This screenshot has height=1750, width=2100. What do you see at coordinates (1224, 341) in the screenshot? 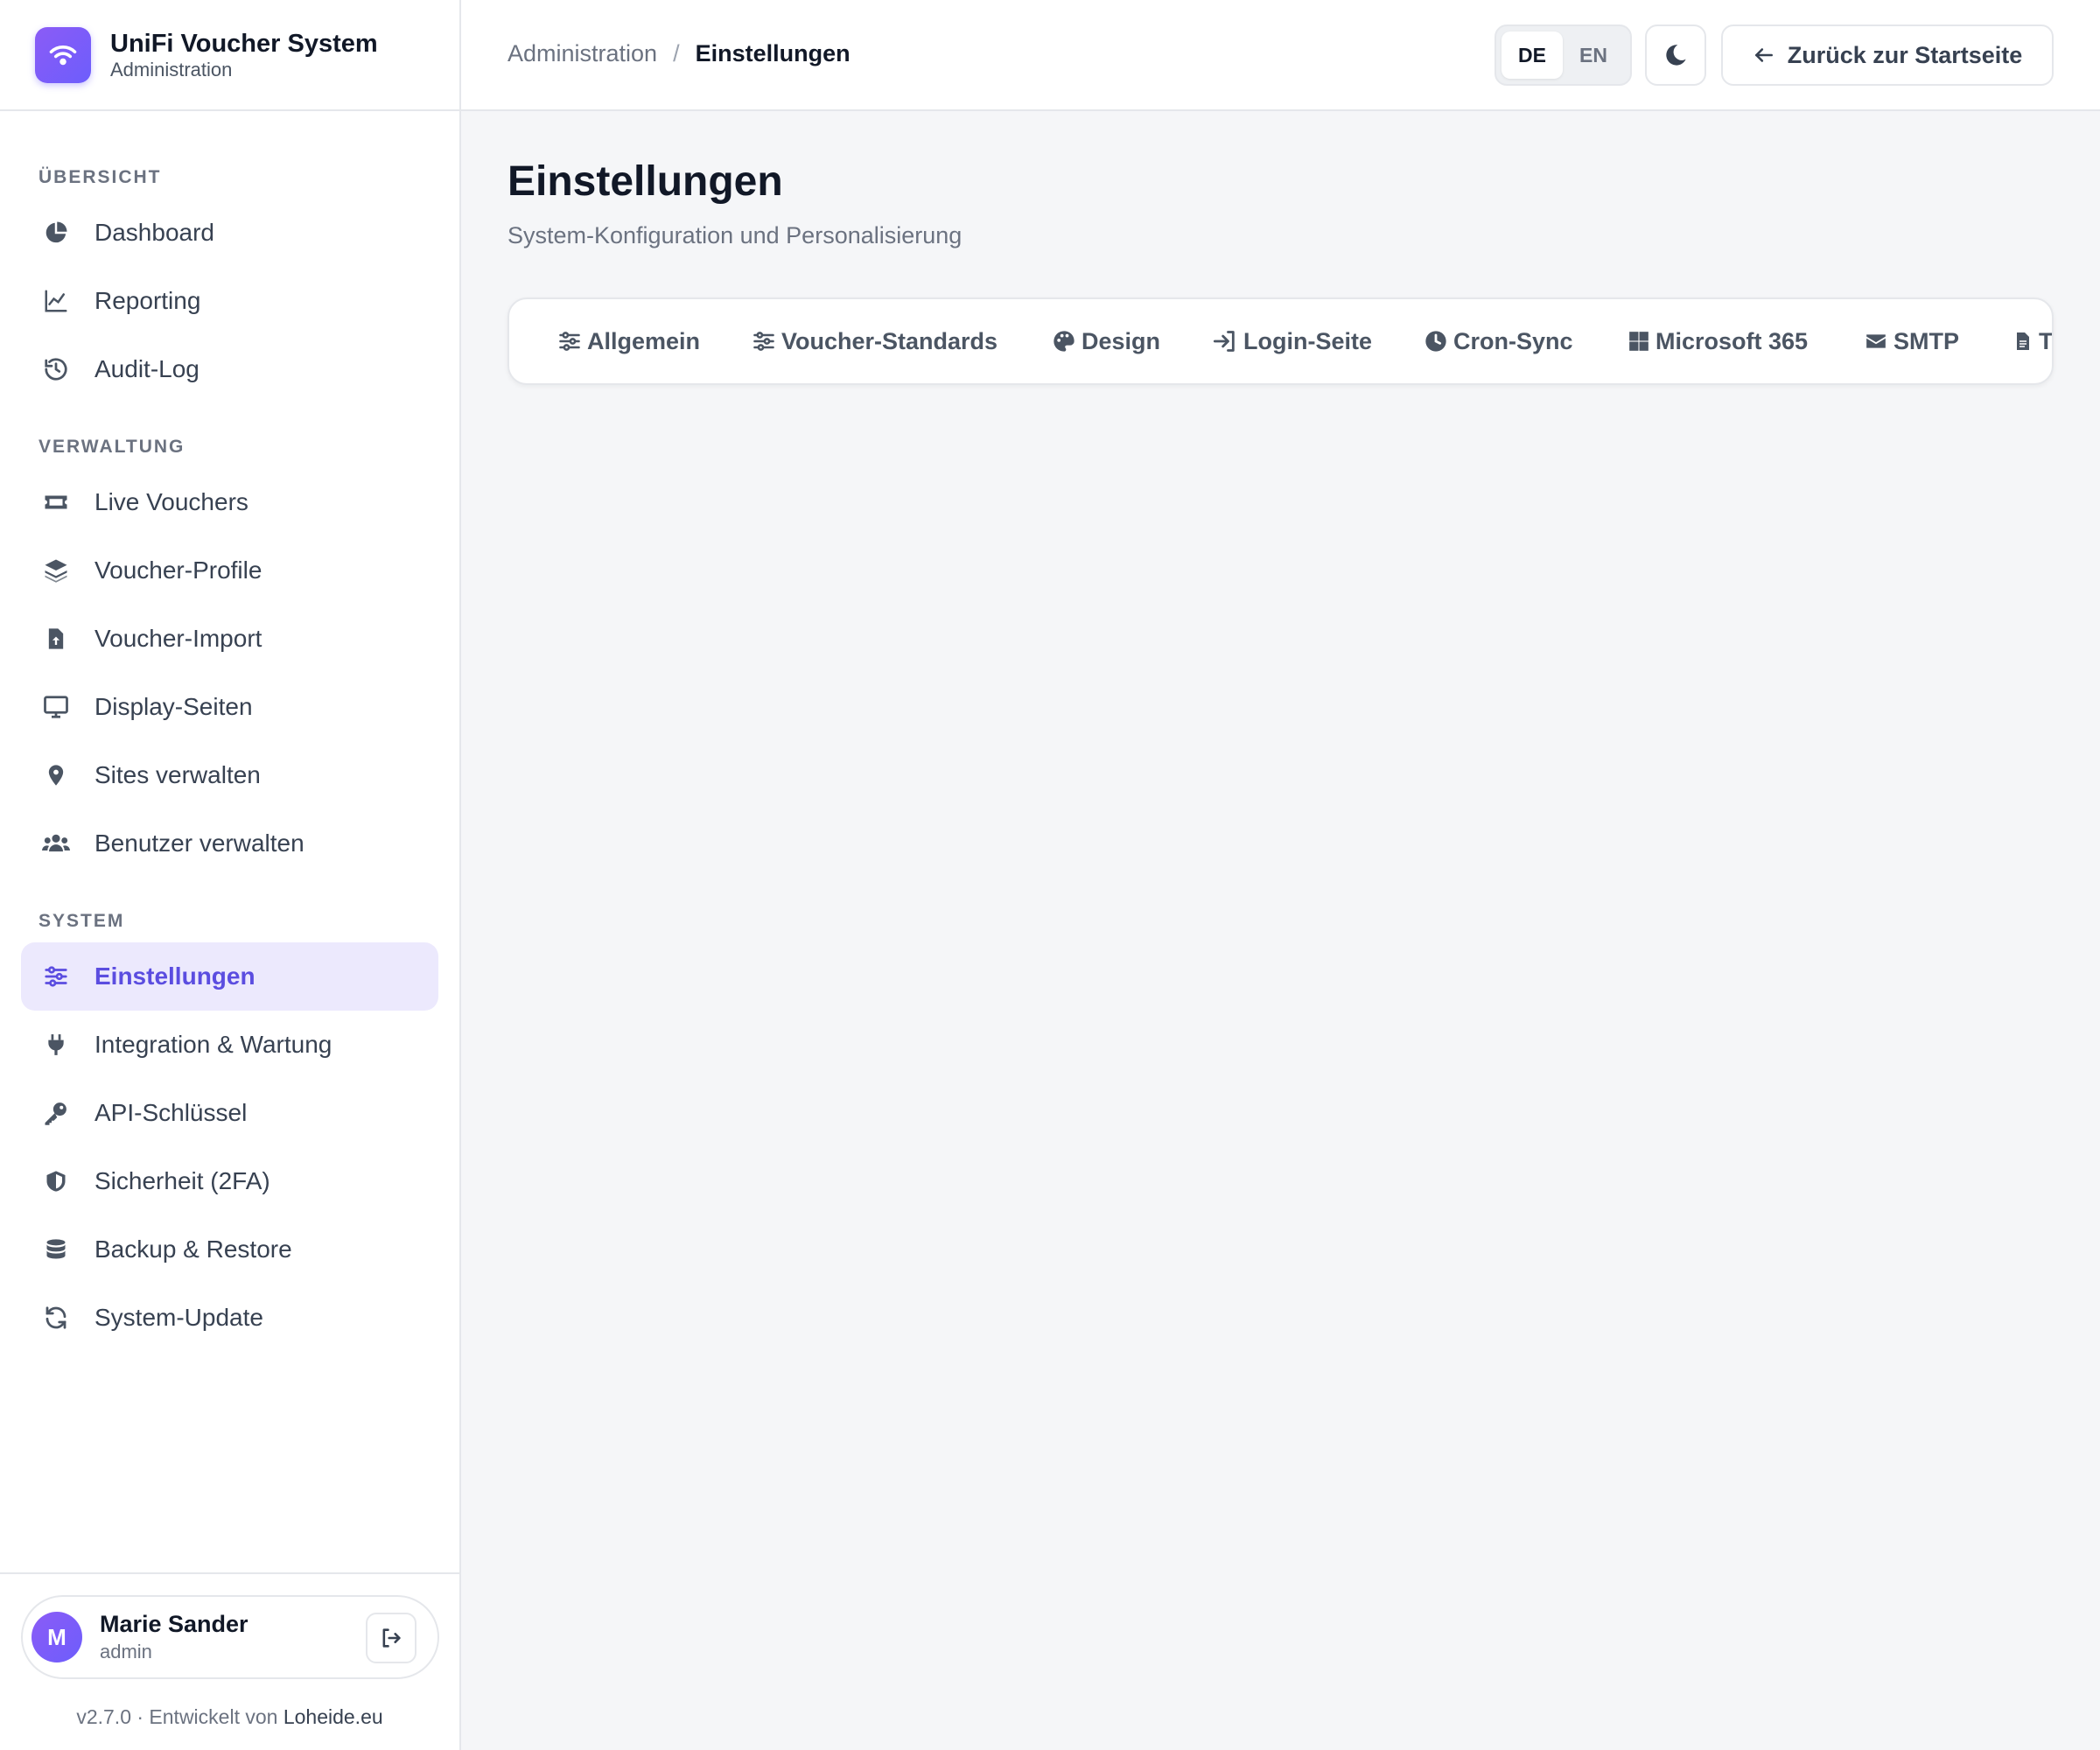
I see `sign-in-icon` at bounding box center [1224, 341].